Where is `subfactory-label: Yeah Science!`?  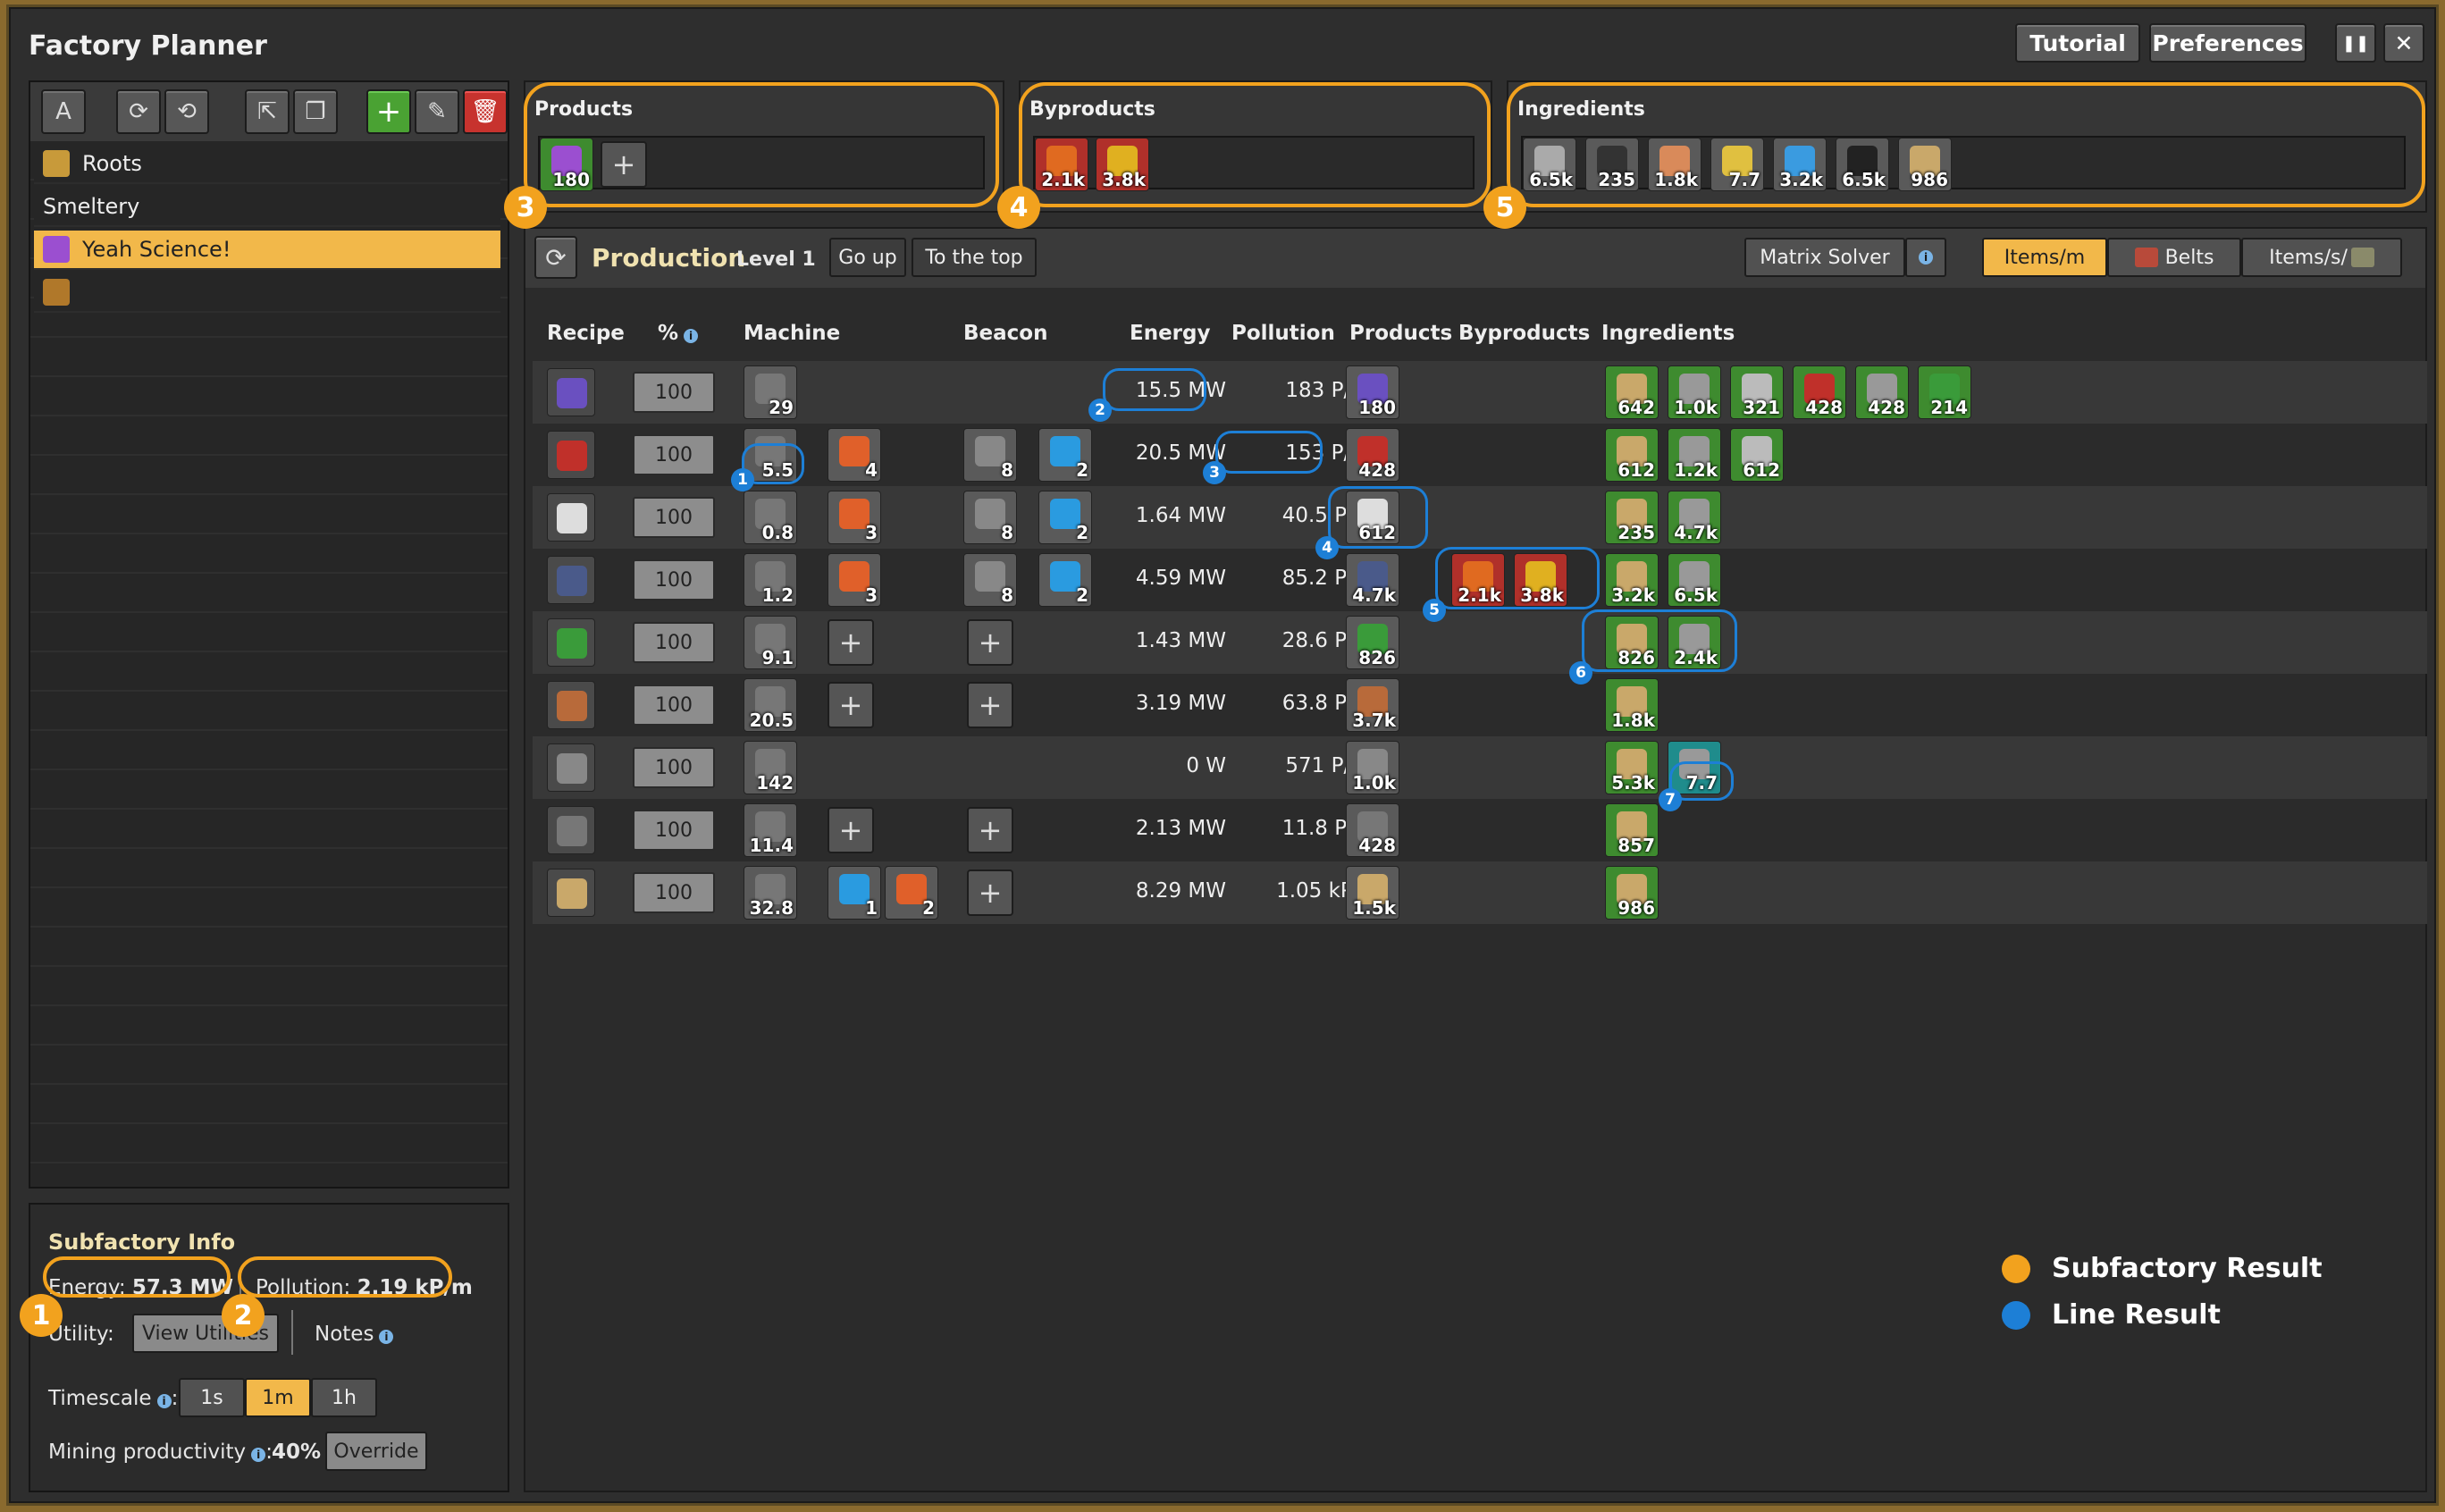
subfactory-label: Yeah Science! is located at coordinates (156, 249).